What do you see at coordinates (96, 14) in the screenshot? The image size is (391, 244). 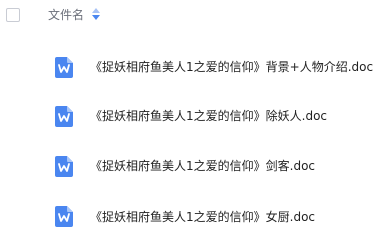 I see `sort-icon` at bounding box center [96, 14].